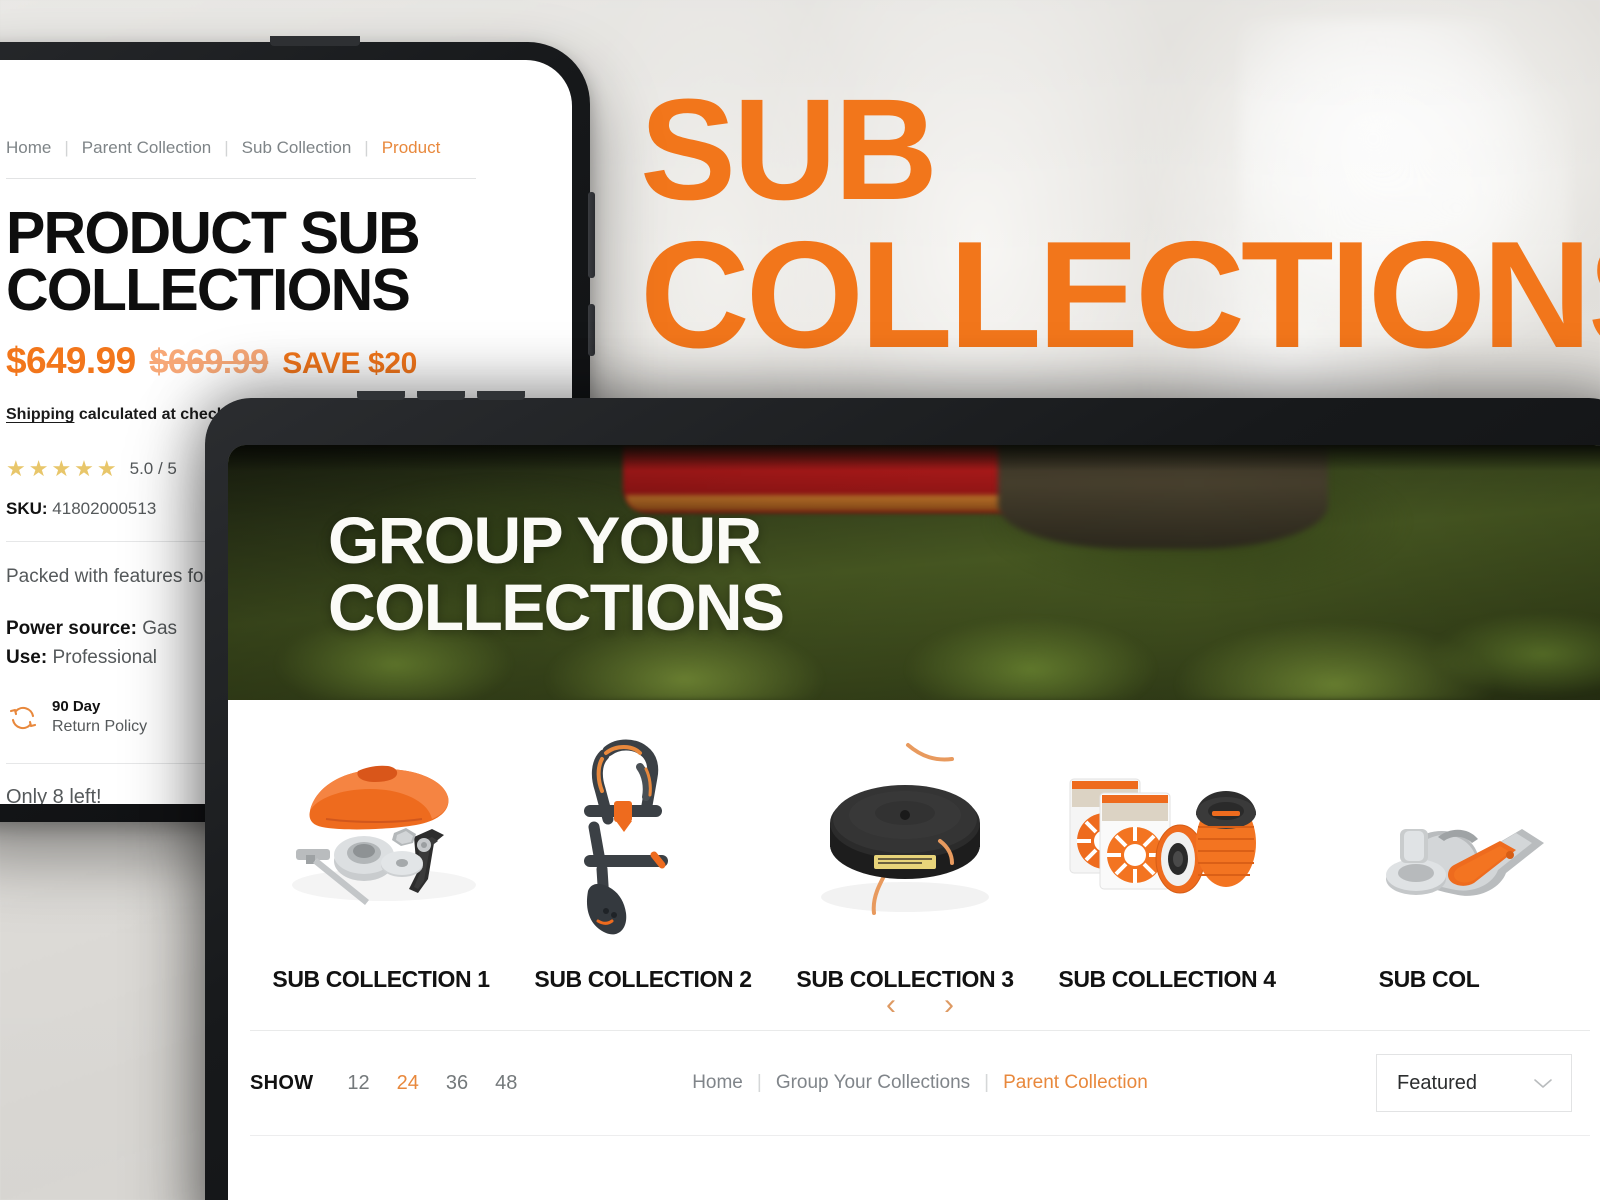 The width and height of the screenshot is (1600, 1200). What do you see at coordinates (905, 830) in the screenshot?
I see `trimmer-head-icon` at bounding box center [905, 830].